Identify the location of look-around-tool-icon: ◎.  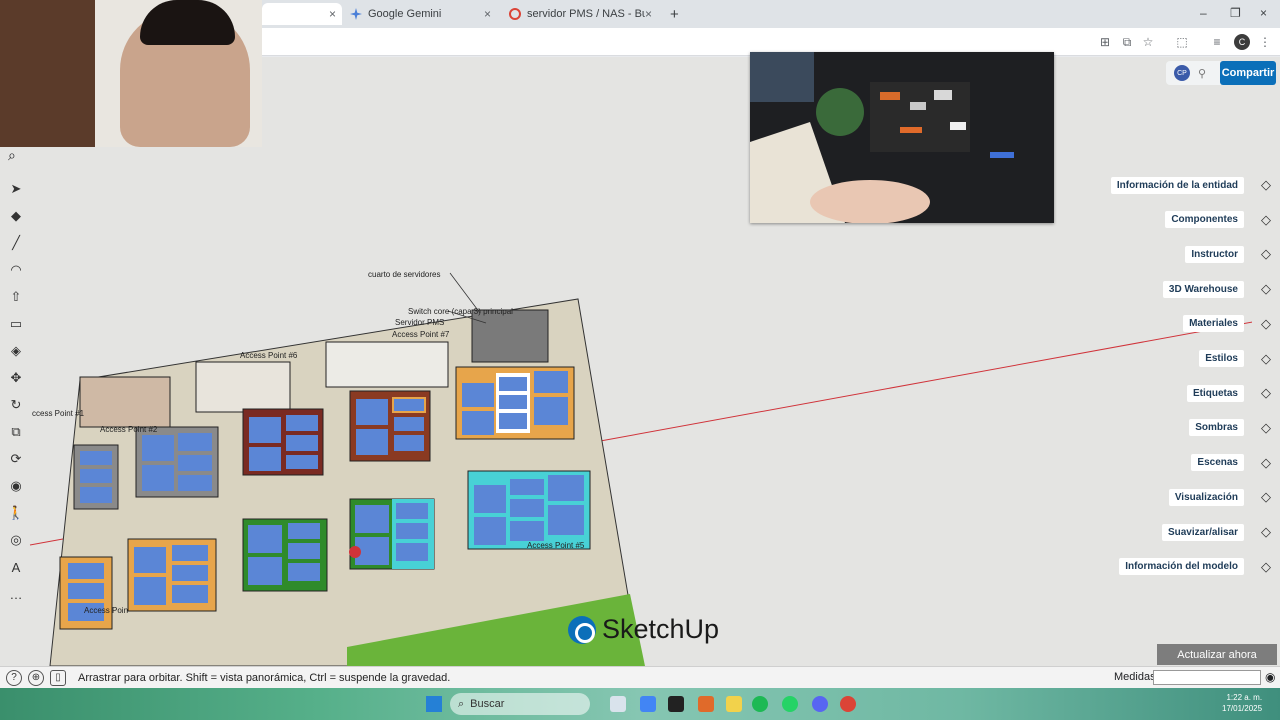
(16, 539).